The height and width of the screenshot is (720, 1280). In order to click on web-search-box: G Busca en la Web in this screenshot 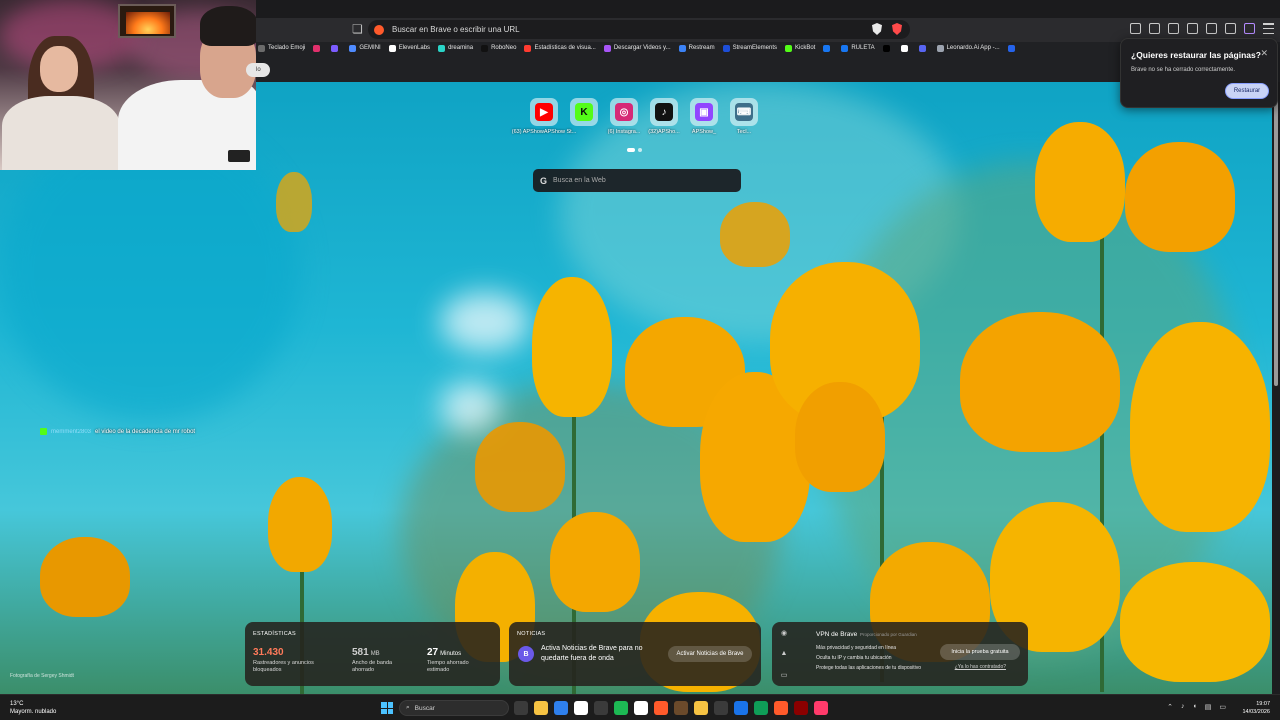, I will do `click(637, 180)`.